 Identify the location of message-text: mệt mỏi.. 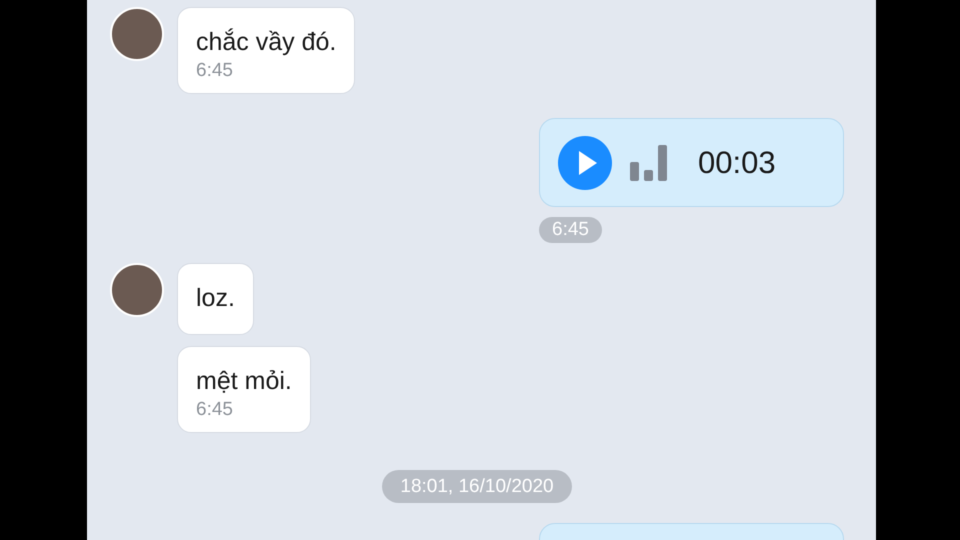
(244, 381).